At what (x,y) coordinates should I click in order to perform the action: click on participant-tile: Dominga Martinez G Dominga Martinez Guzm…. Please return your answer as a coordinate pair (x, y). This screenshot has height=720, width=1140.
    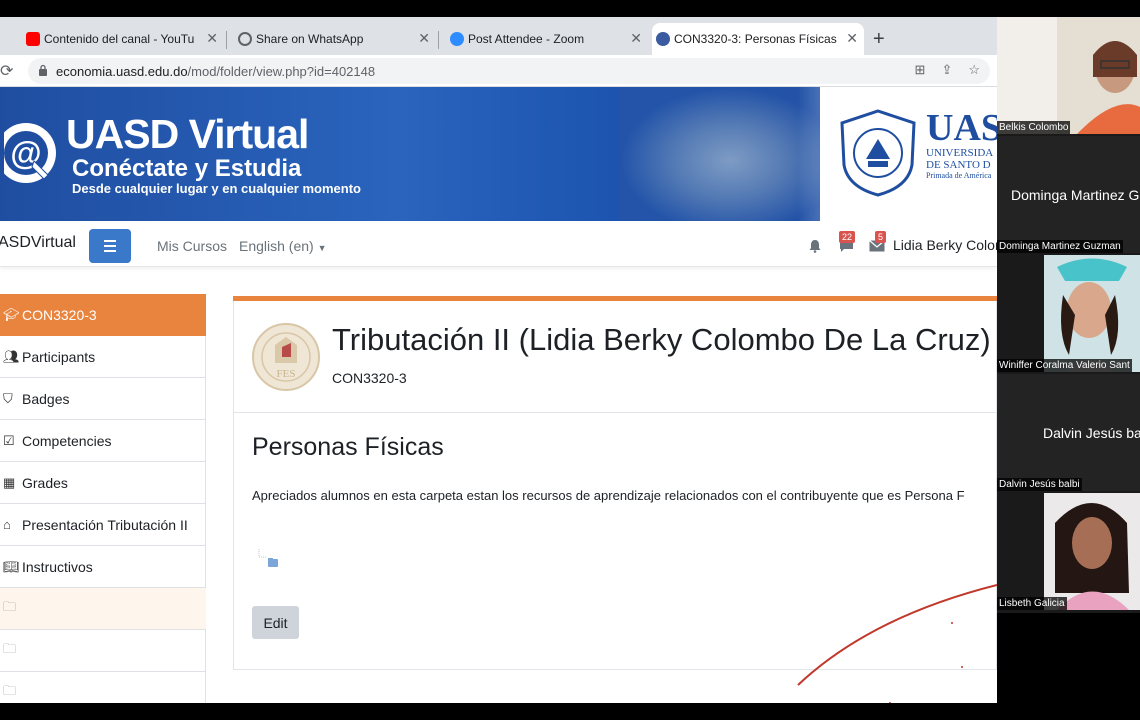
    Looking at the image, I should click on (1068, 194).